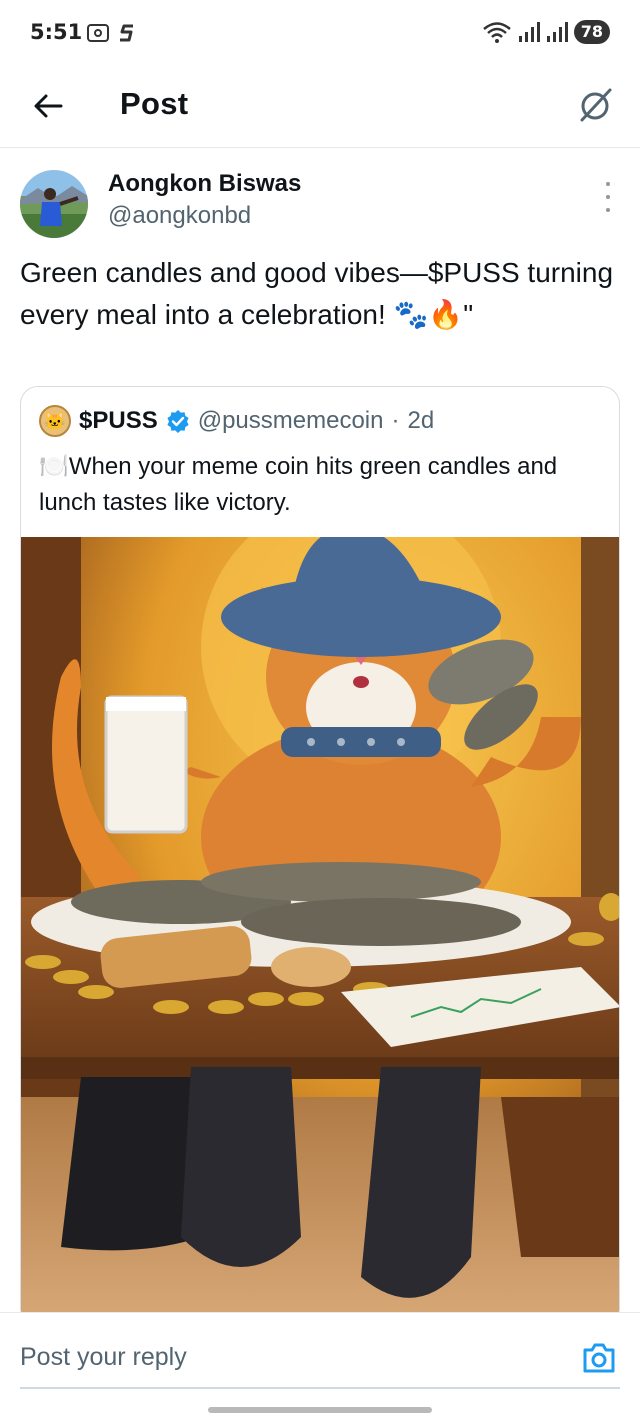 This screenshot has height=1422, width=640. Describe the element at coordinates (421, 420) in the screenshot. I see `quote-timestamp: 2d` at that location.